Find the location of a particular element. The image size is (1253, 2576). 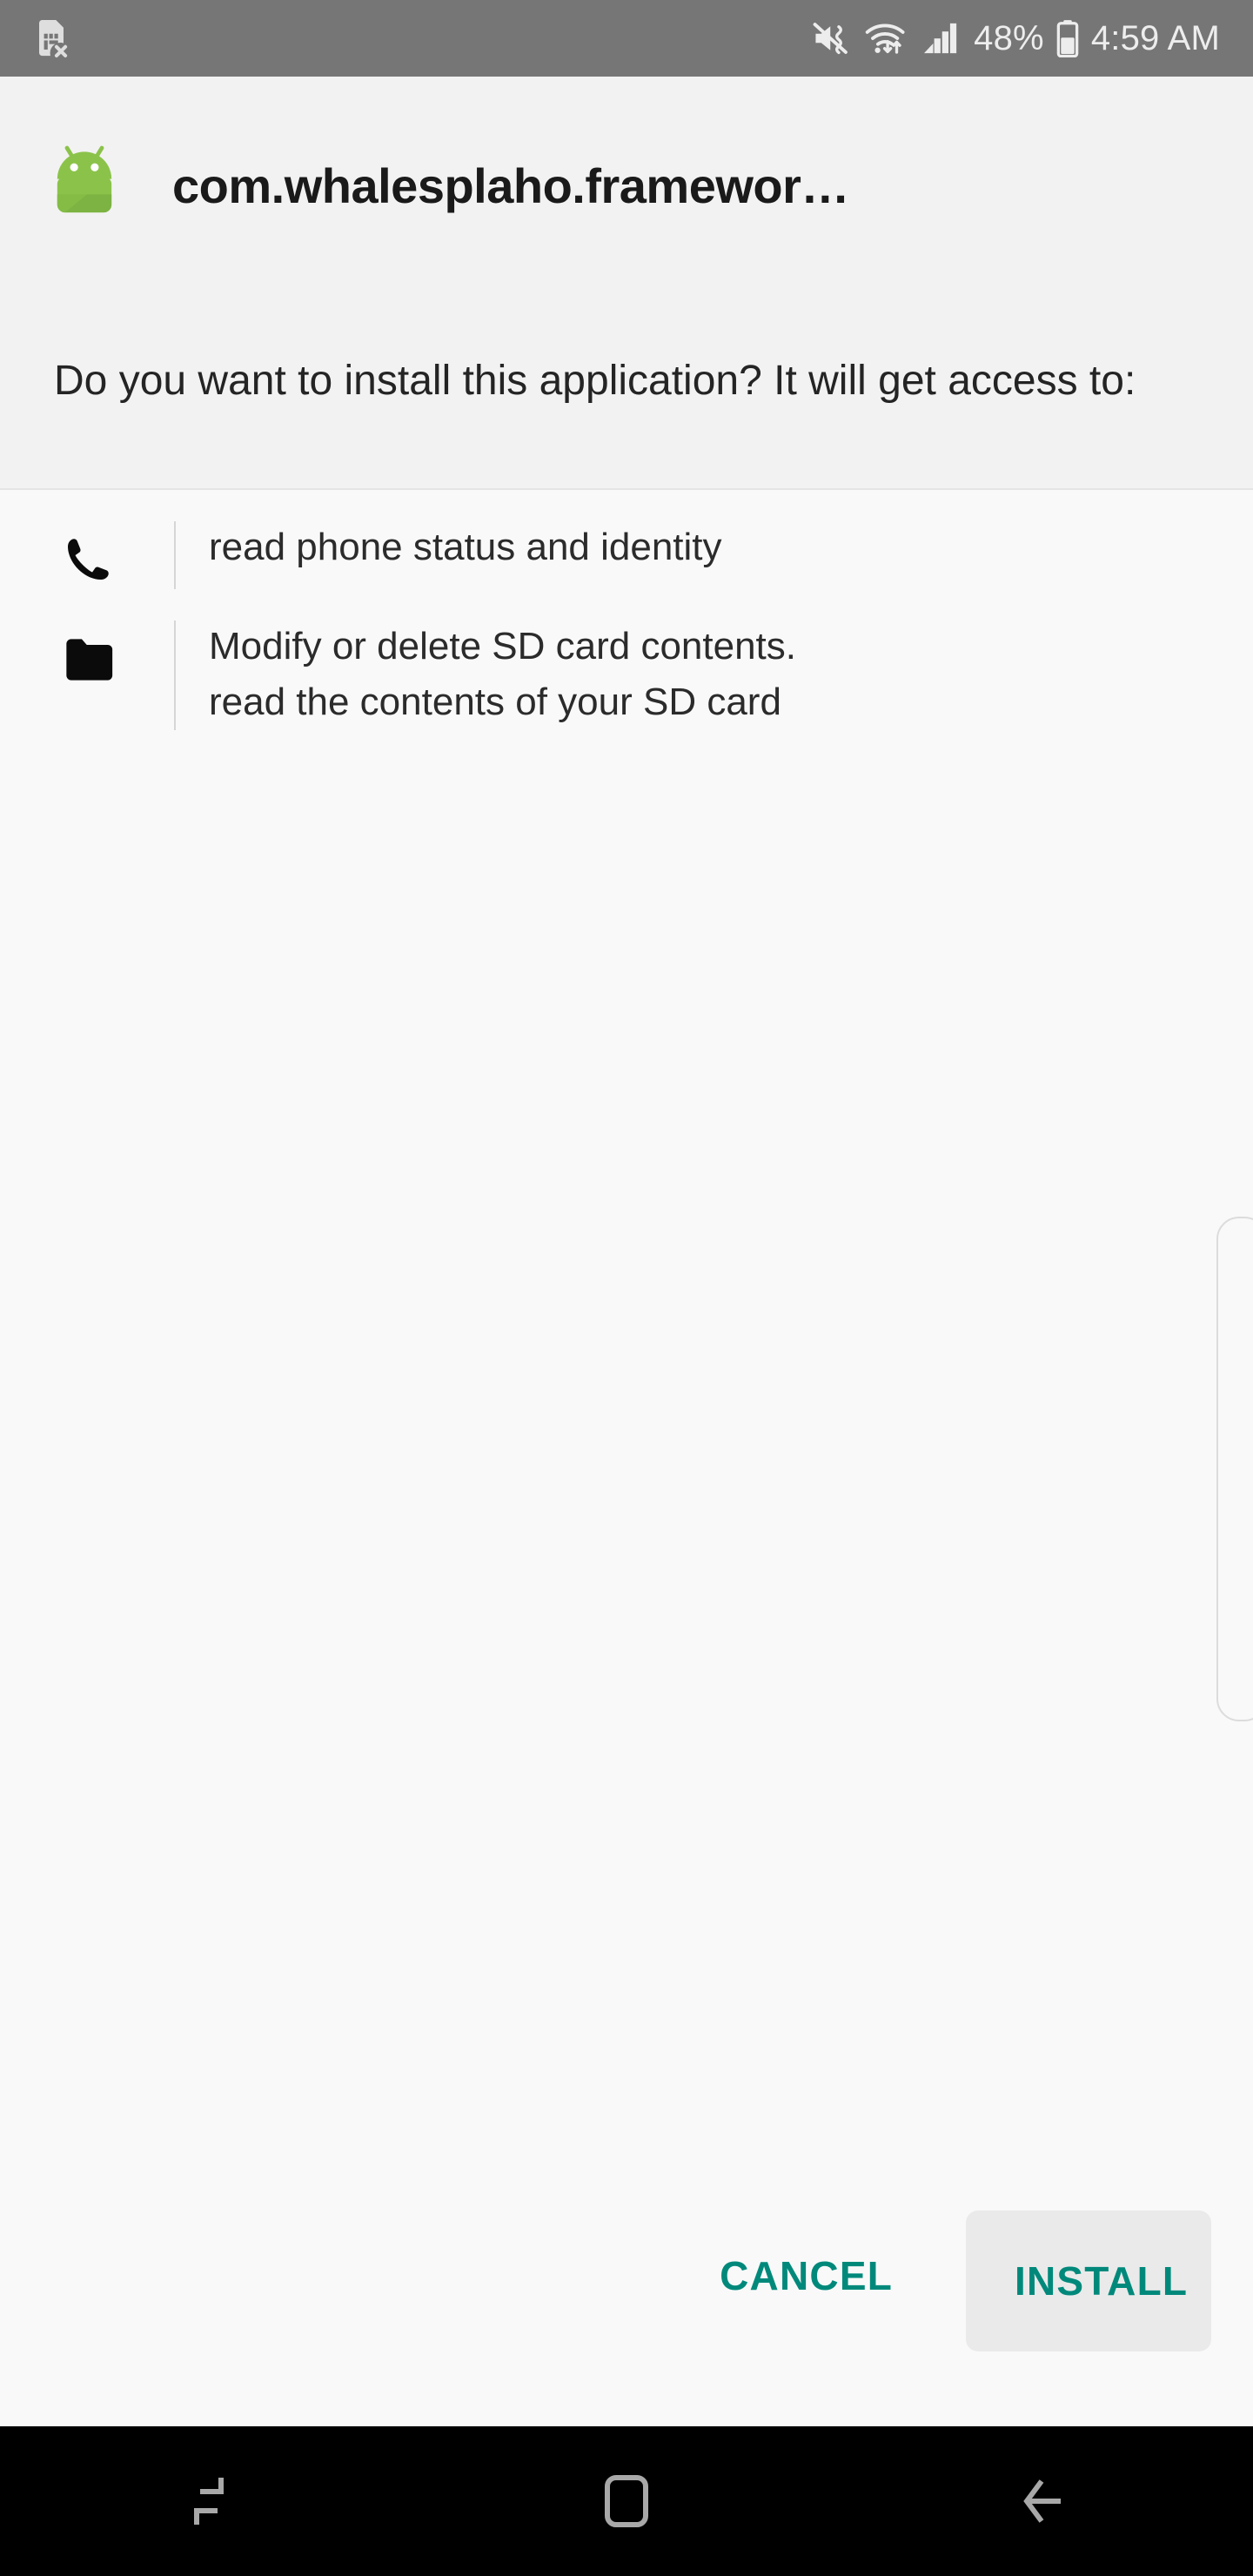

permission-text: read phone status and identity is located at coordinates (449, 547).